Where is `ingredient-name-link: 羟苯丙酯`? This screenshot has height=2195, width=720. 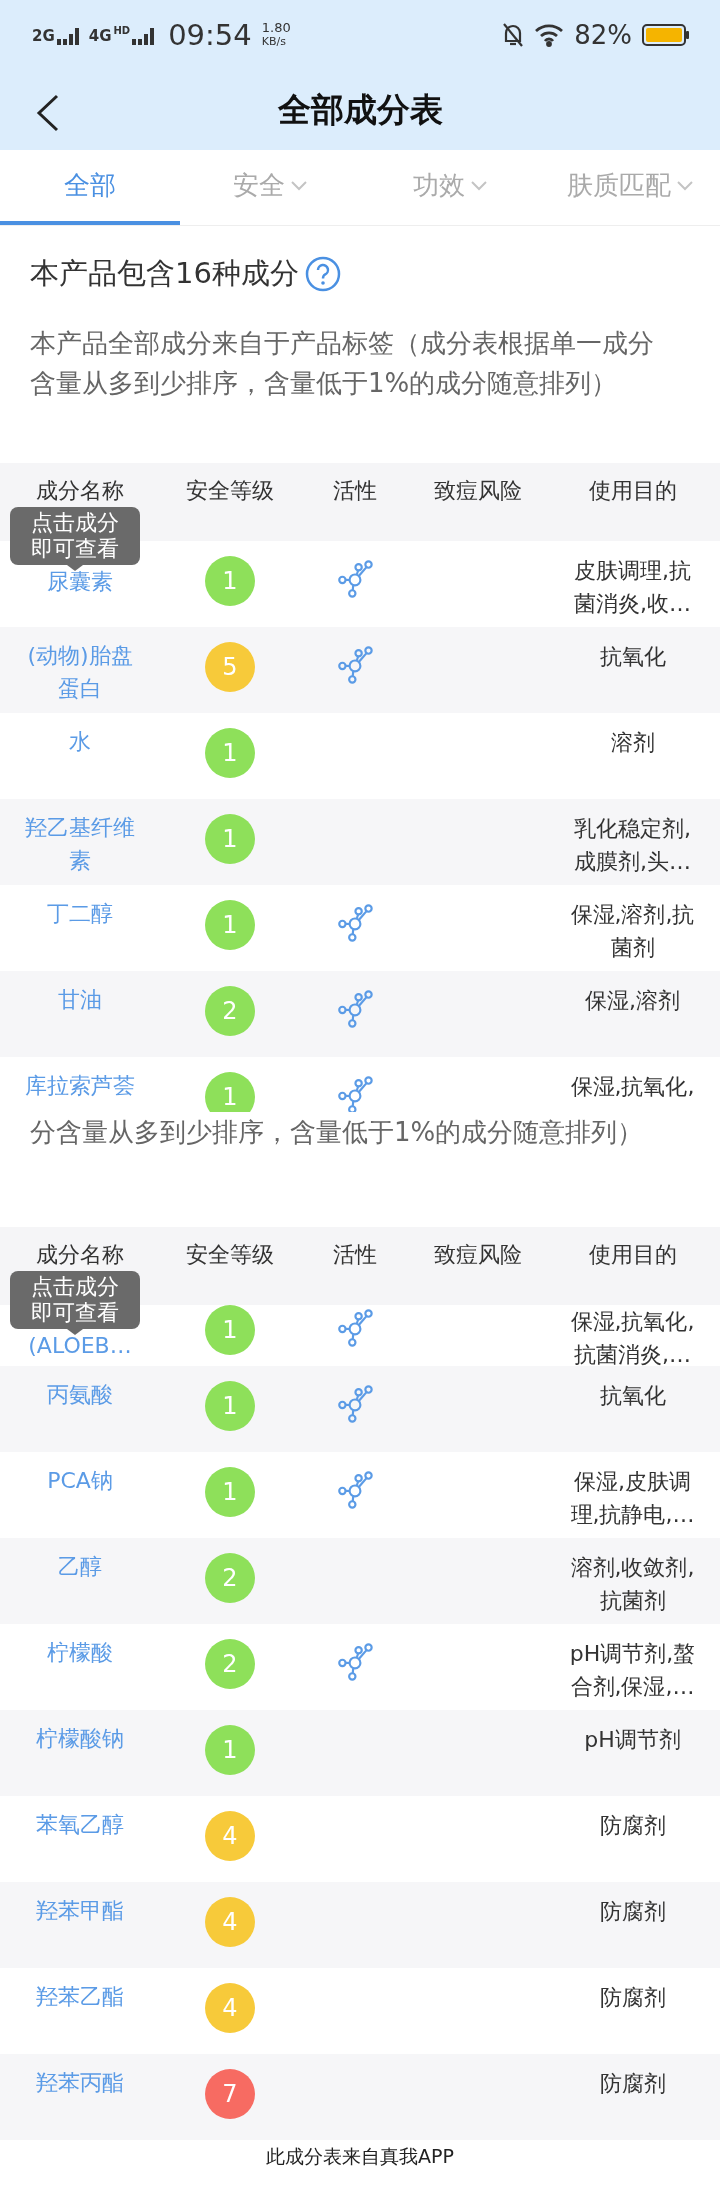 ingredient-name-link: 羟苯丙酯 is located at coordinates (80, 2082).